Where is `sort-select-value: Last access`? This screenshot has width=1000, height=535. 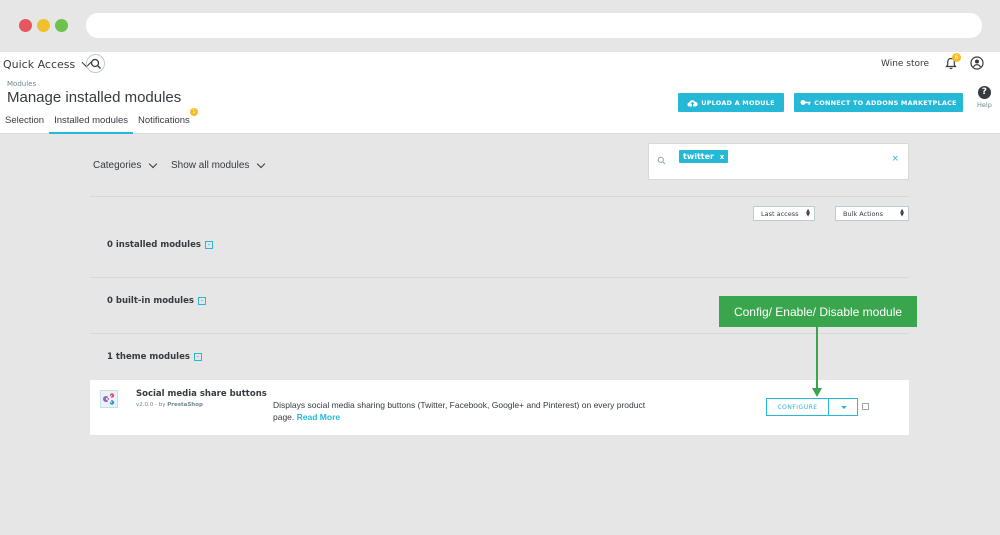 sort-select-value: Last access is located at coordinates (780, 213).